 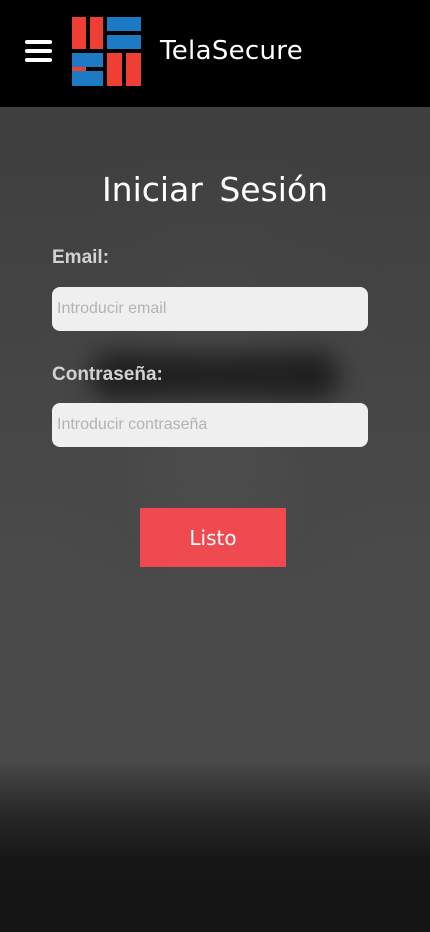 I want to click on email-field, so click(x=210, y=309).